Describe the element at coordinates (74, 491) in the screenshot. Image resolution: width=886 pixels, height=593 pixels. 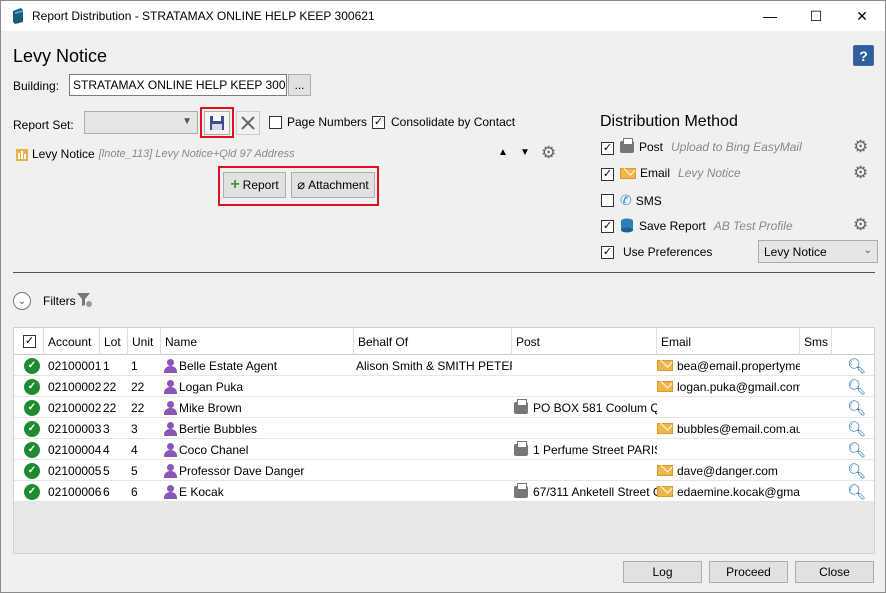
I see `account-cell: 02100006` at that location.